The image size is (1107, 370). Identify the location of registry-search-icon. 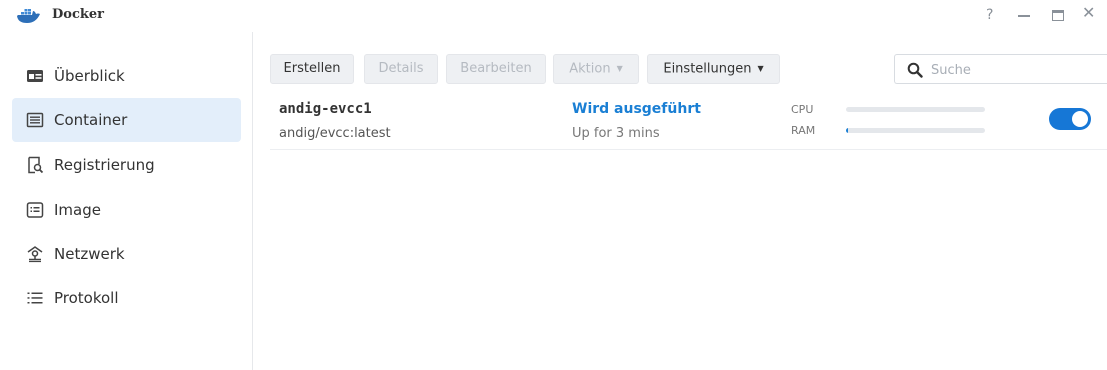
(36, 165).